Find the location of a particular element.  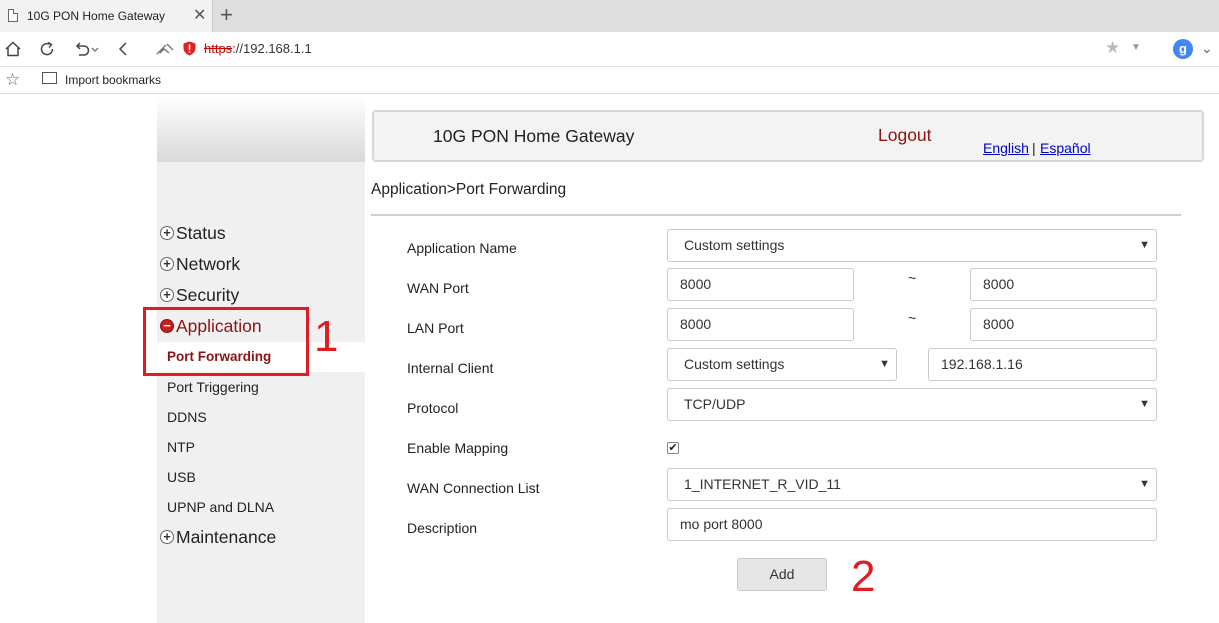

home-icon is located at coordinates (13, 49).